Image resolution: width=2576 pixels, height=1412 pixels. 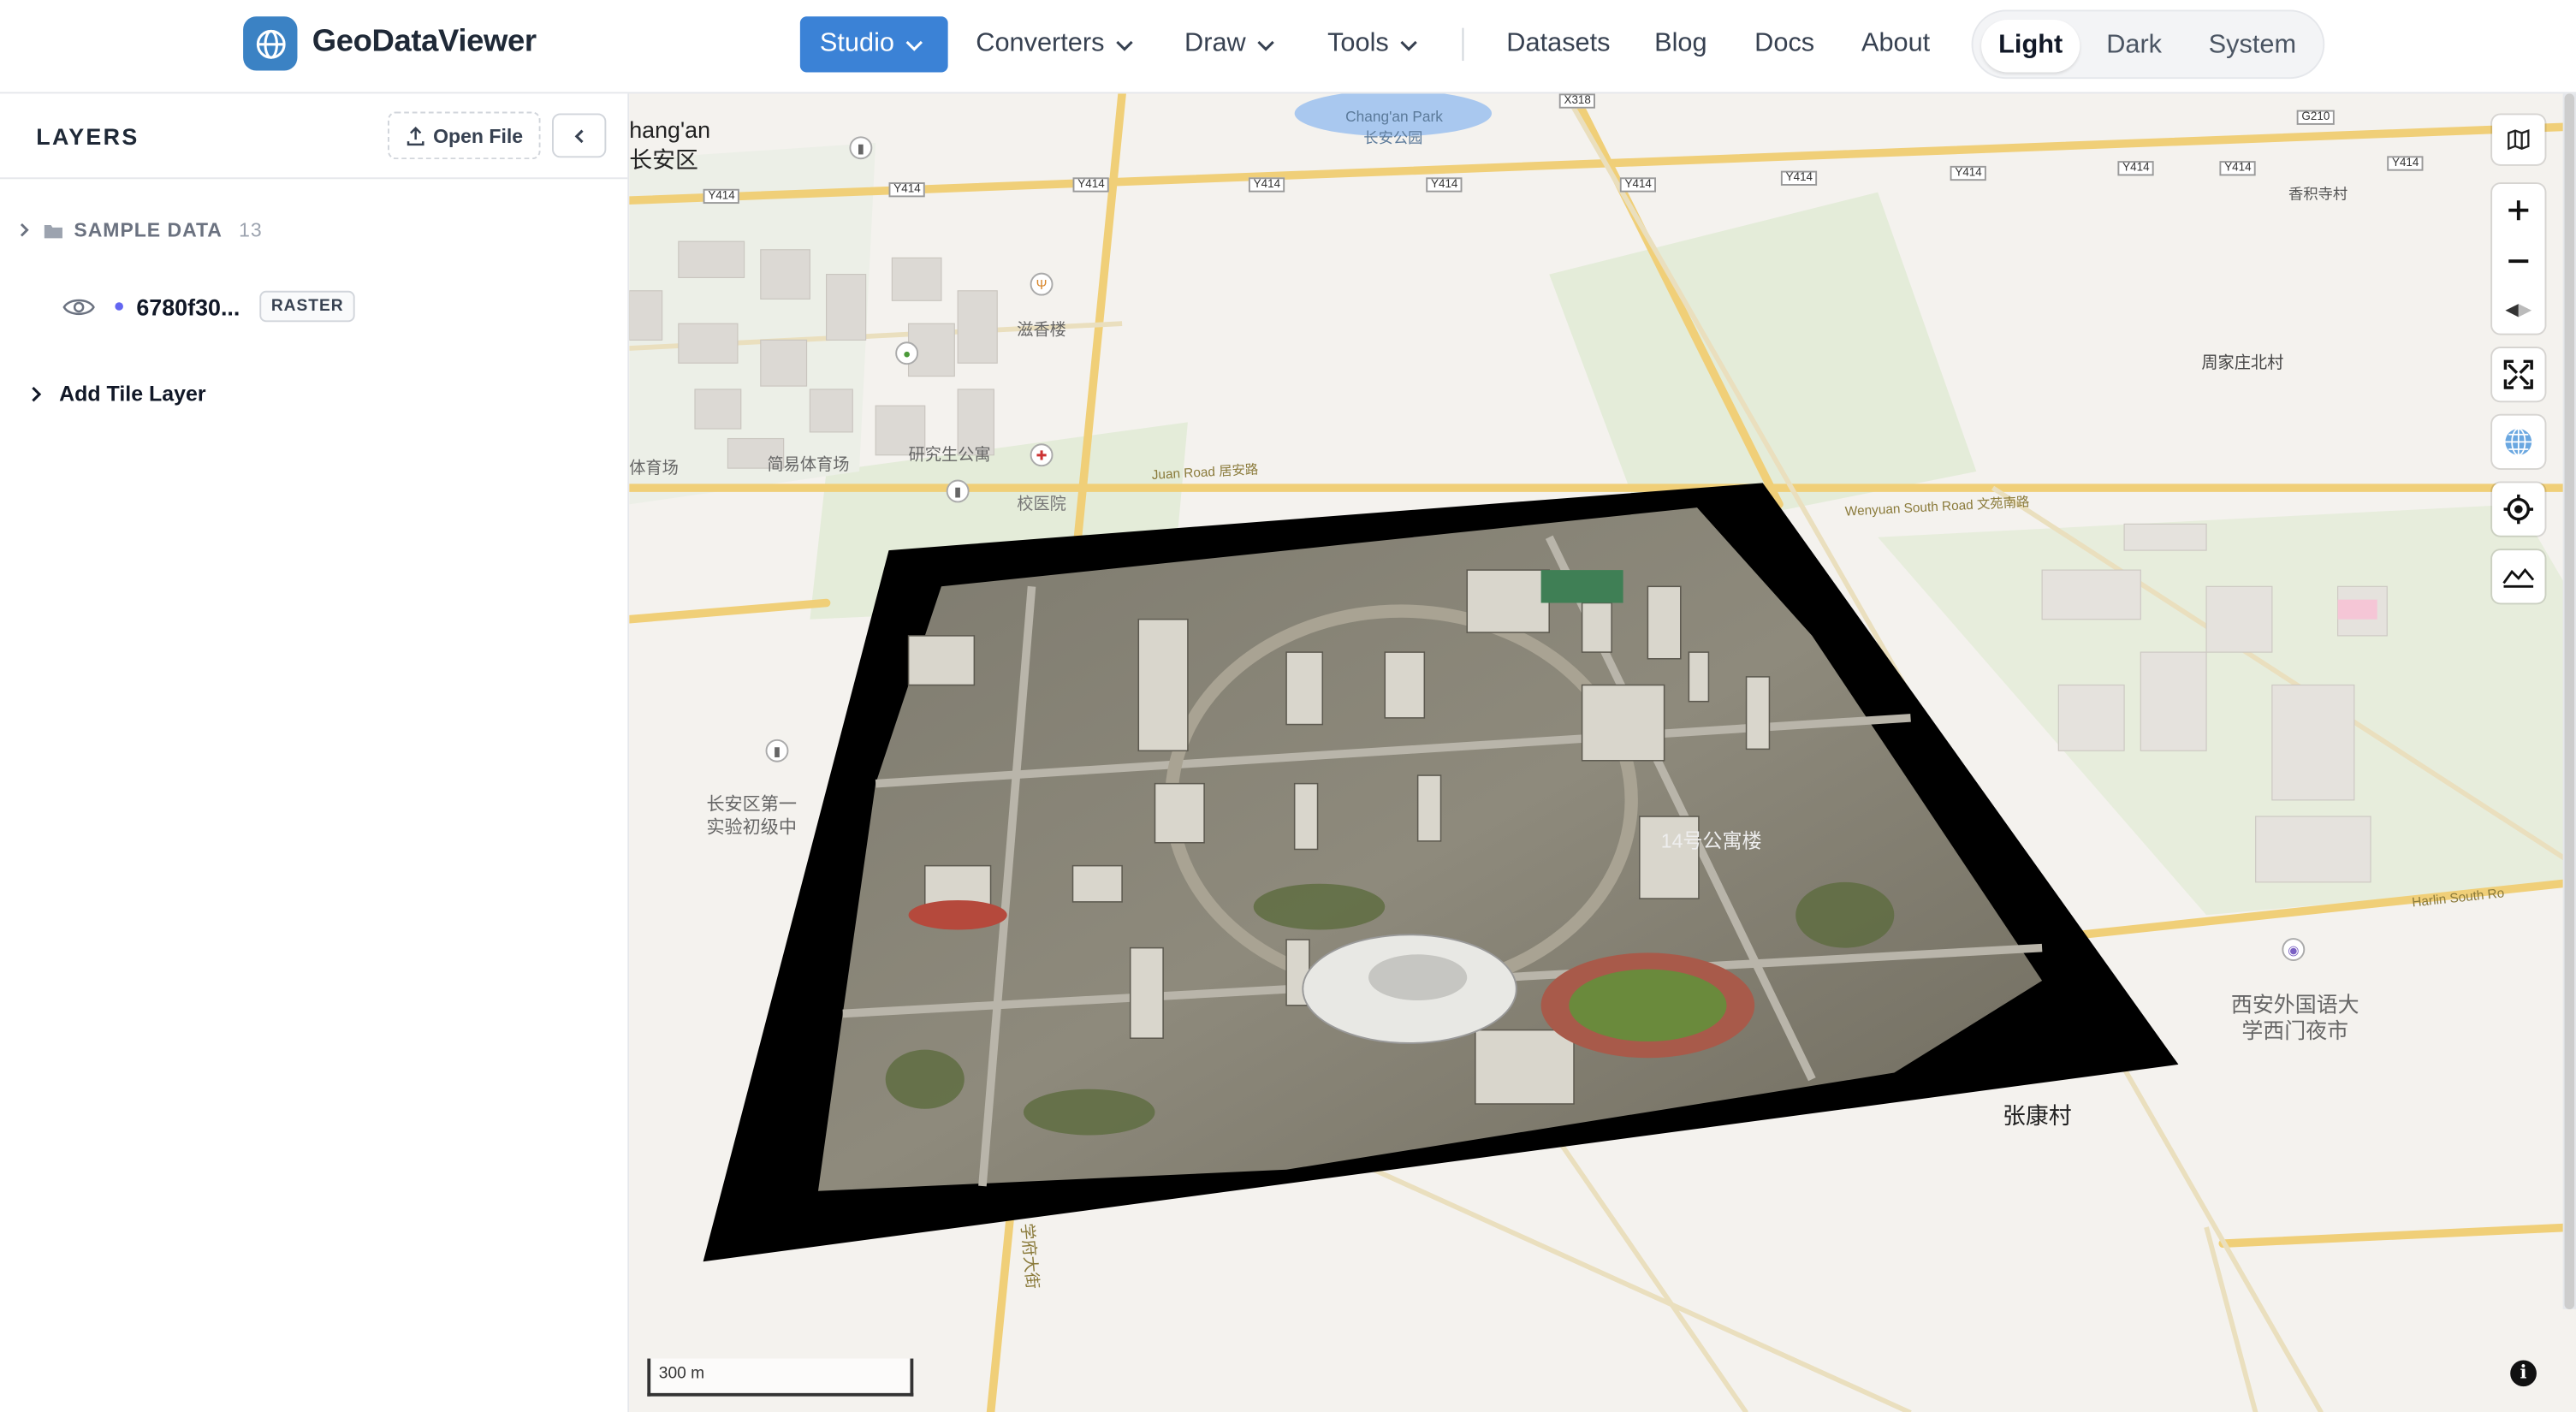 What do you see at coordinates (132, 393) in the screenshot?
I see `add-tile-layer-label: Add Tile Layer` at bounding box center [132, 393].